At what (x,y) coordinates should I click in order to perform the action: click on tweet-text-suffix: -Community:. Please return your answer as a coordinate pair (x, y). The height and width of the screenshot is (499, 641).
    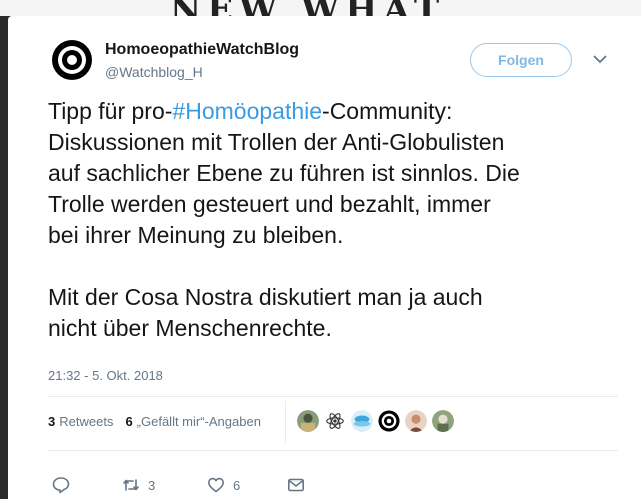
    Looking at the image, I should click on (387, 111).